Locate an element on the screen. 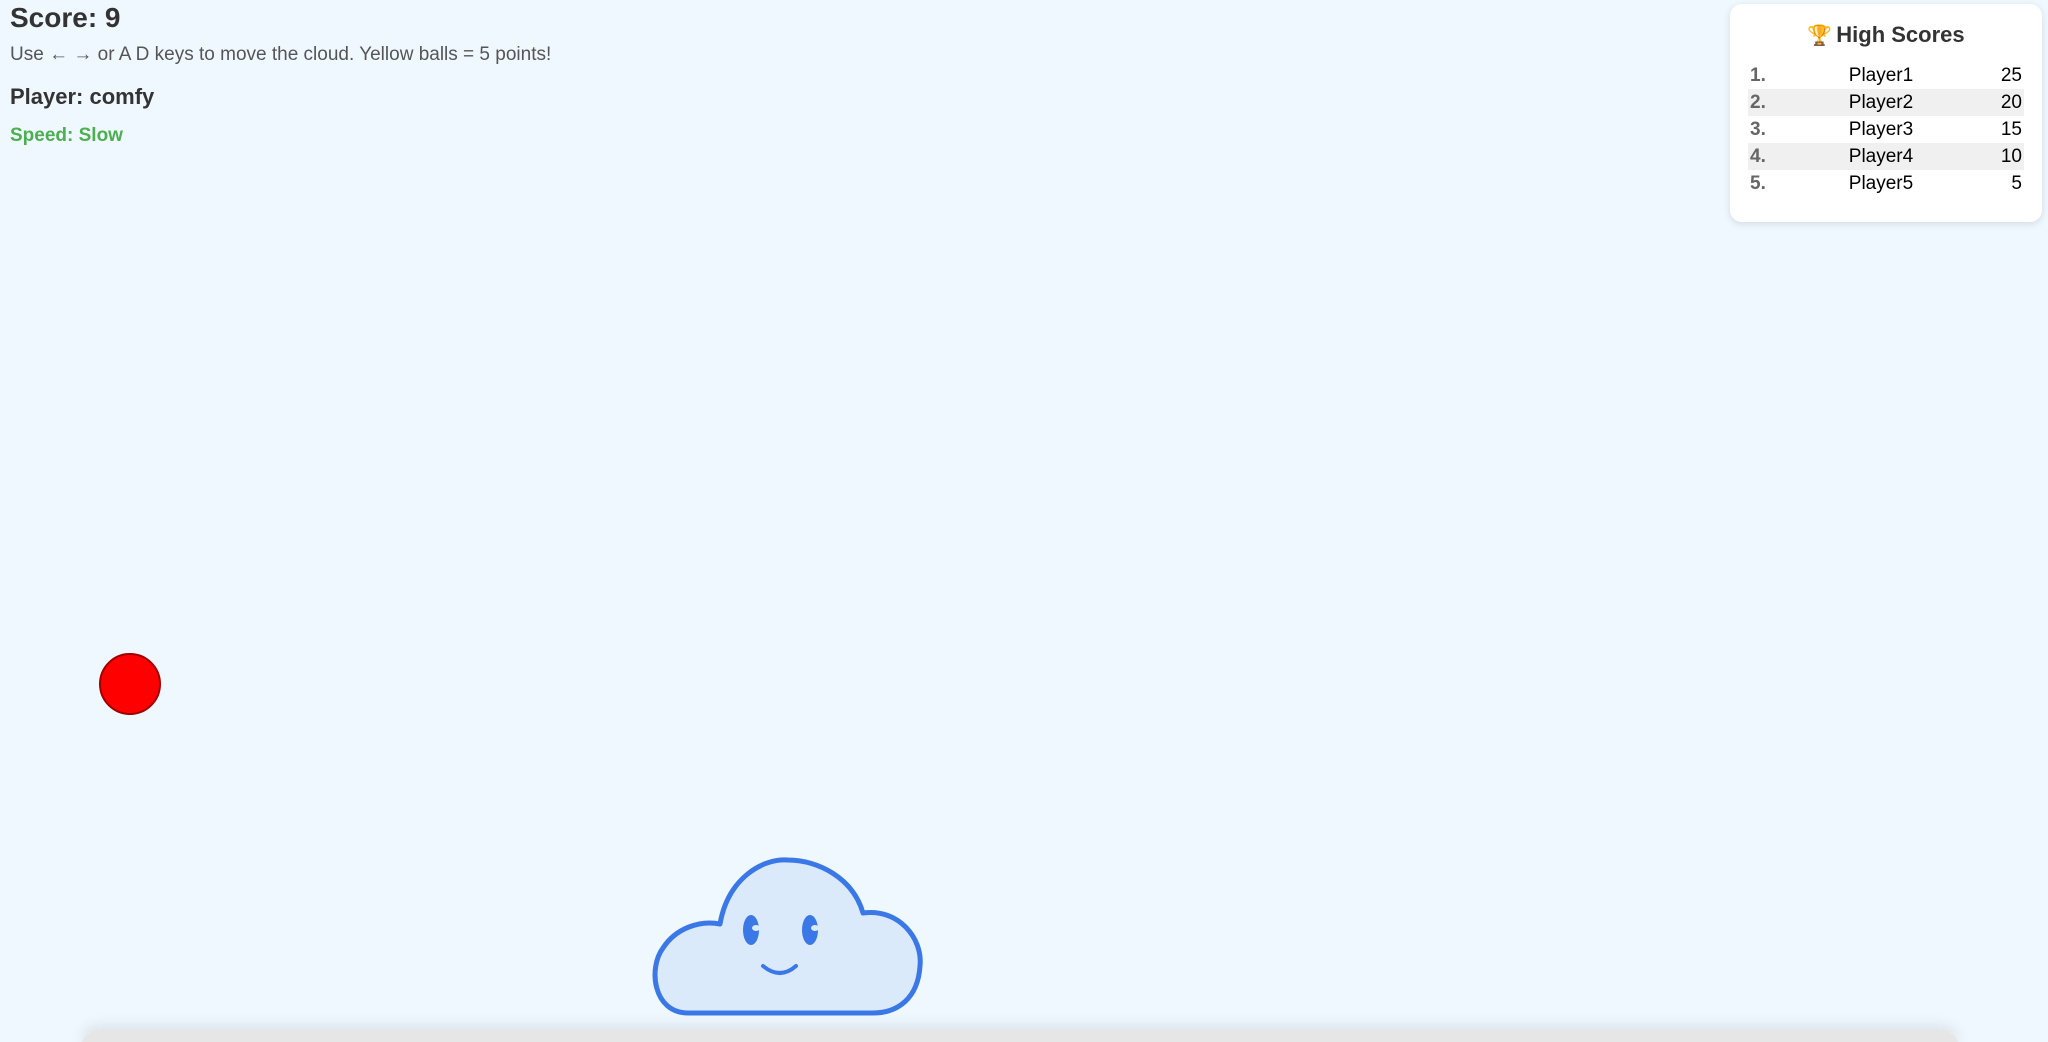 The image size is (2048, 1042). player-name-cell: Player3 is located at coordinates (1881, 129).